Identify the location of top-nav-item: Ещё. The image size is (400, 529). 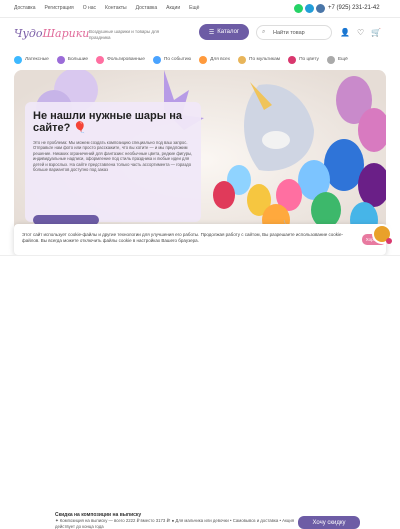
(194, 8).